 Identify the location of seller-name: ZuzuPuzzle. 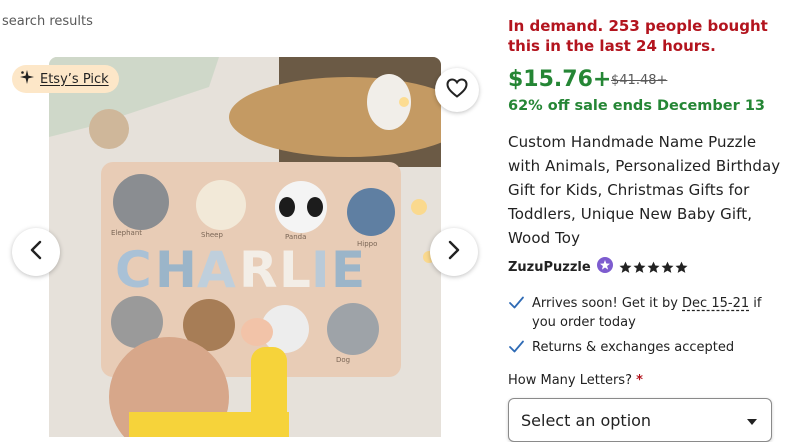
(549, 267).